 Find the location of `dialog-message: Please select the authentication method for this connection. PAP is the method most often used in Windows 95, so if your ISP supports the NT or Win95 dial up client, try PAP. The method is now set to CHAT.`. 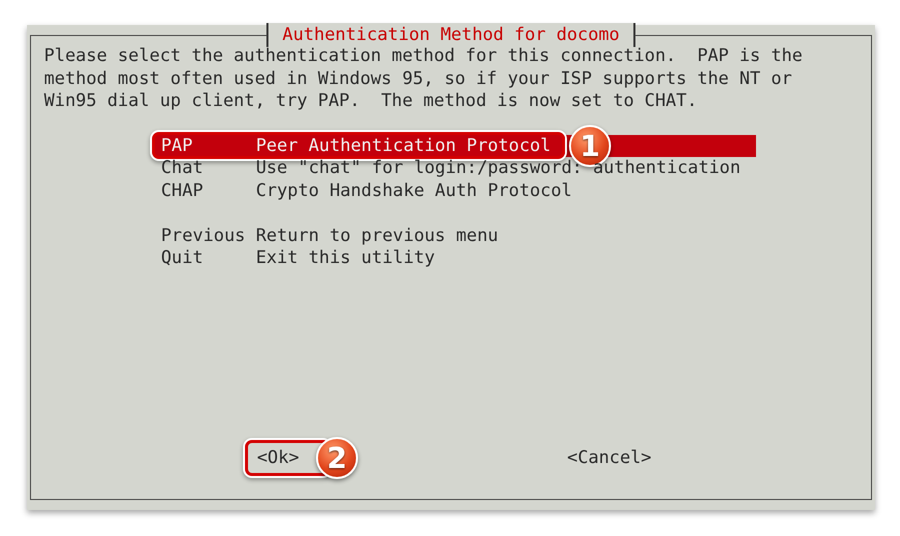

dialog-message: Please select the authentication method for this connection. PAP is the method most often used in Windows 95, so if your ISP supports the NT or Win95 dial up client, try PAP. The method is now set to CHAT. is located at coordinates (424, 78).